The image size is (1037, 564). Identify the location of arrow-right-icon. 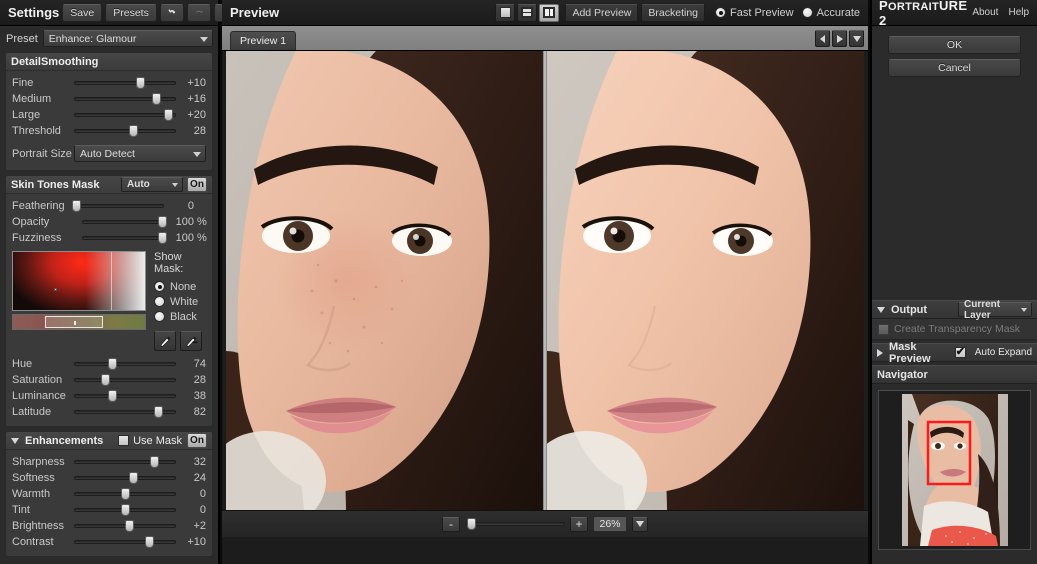
(839, 38).